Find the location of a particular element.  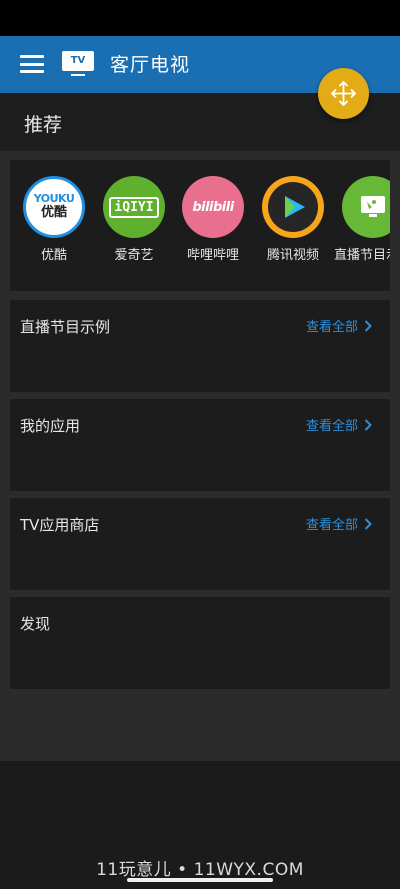

tencent-video-logo-icon is located at coordinates (293, 207).